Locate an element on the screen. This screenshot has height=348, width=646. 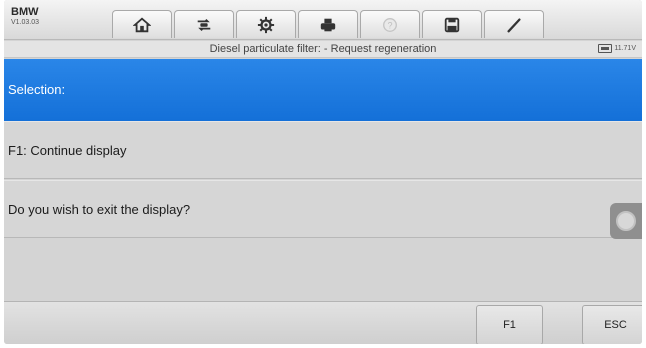
save-icon is located at coordinates (452, 24).